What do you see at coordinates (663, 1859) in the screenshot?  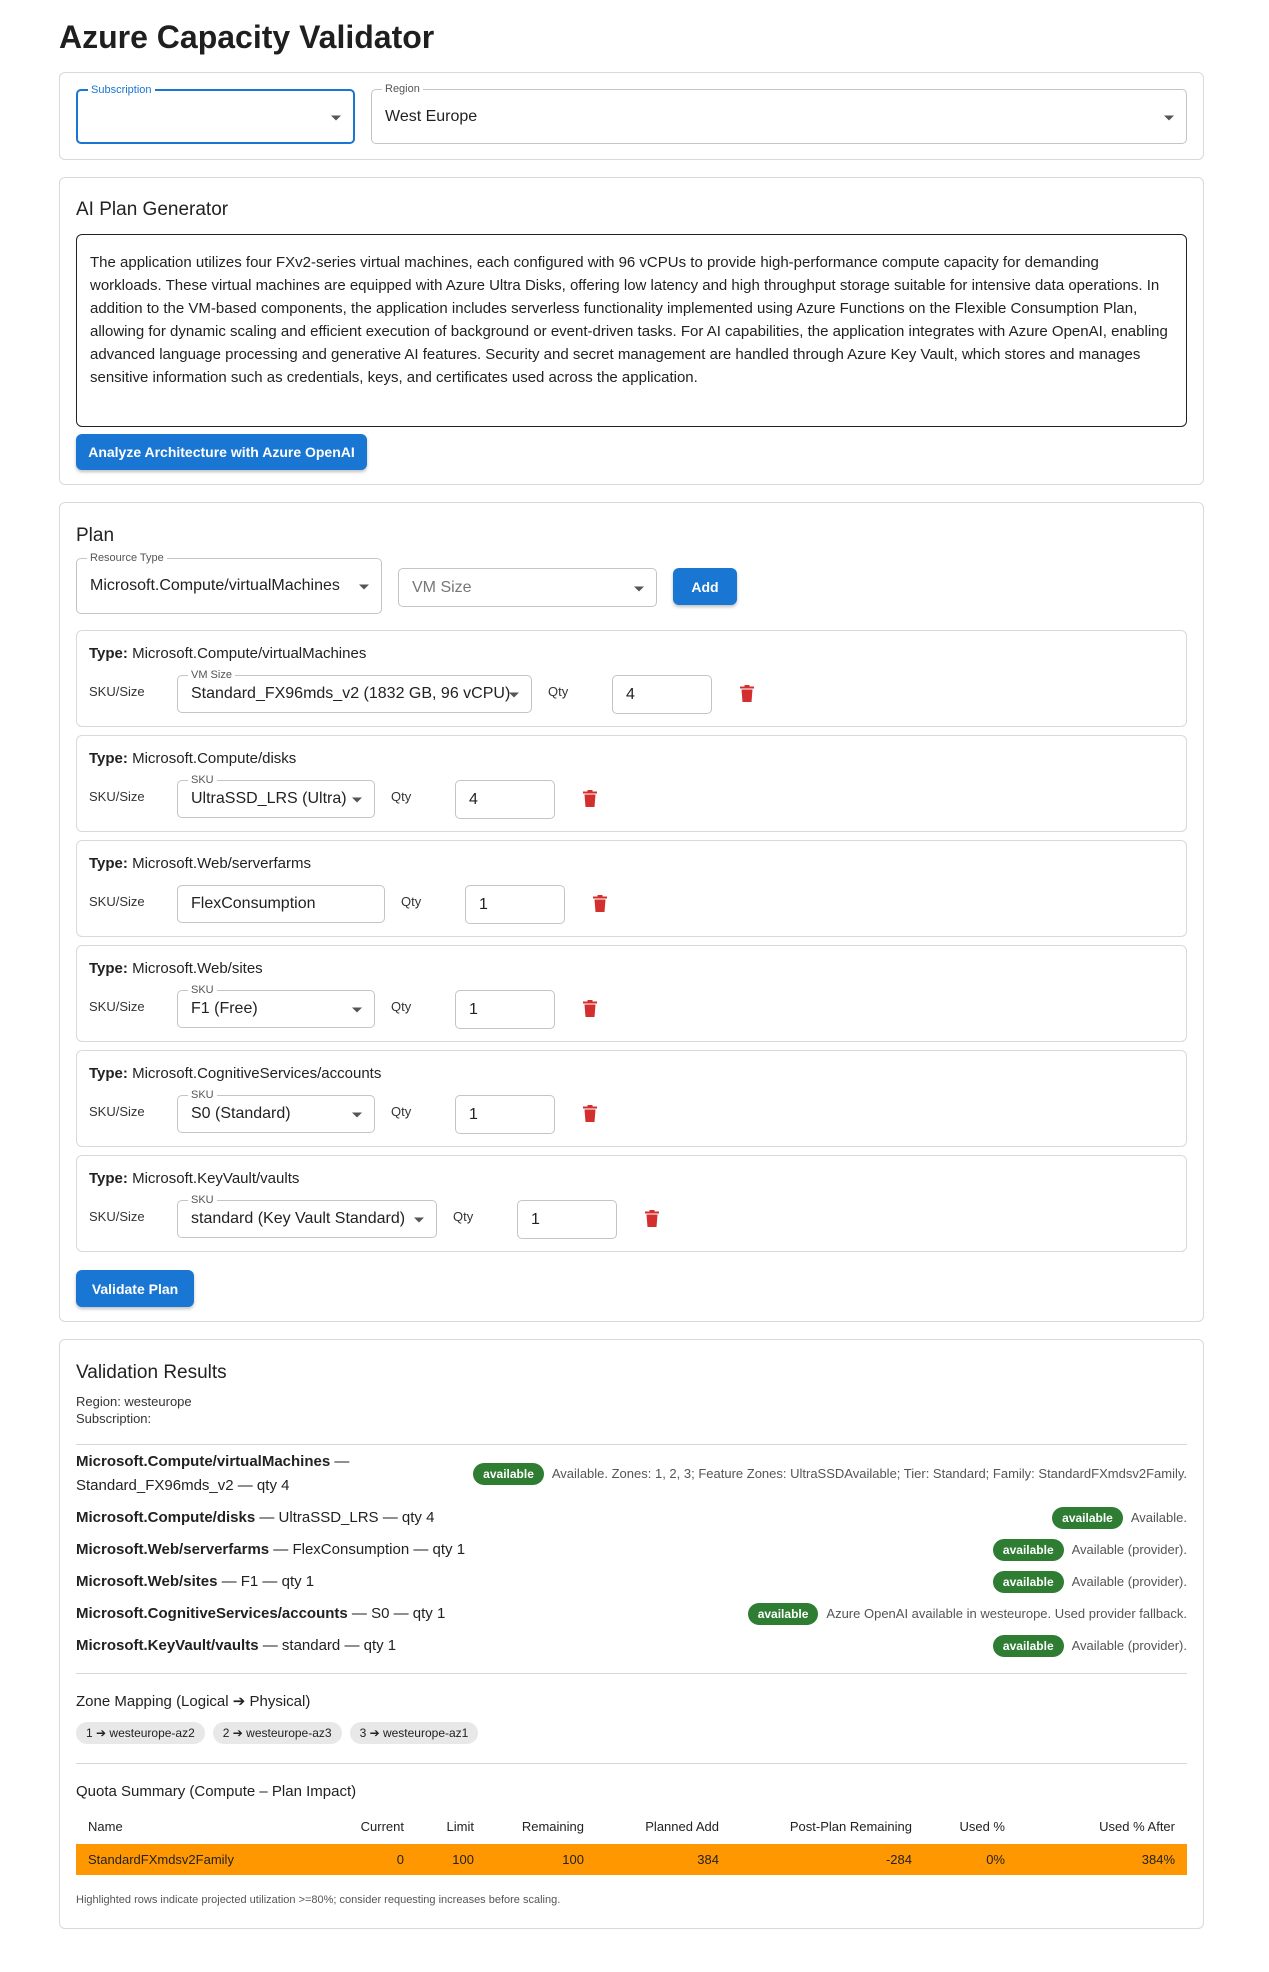 I see `table-cell: 384` at bounding box center [663, 1859].